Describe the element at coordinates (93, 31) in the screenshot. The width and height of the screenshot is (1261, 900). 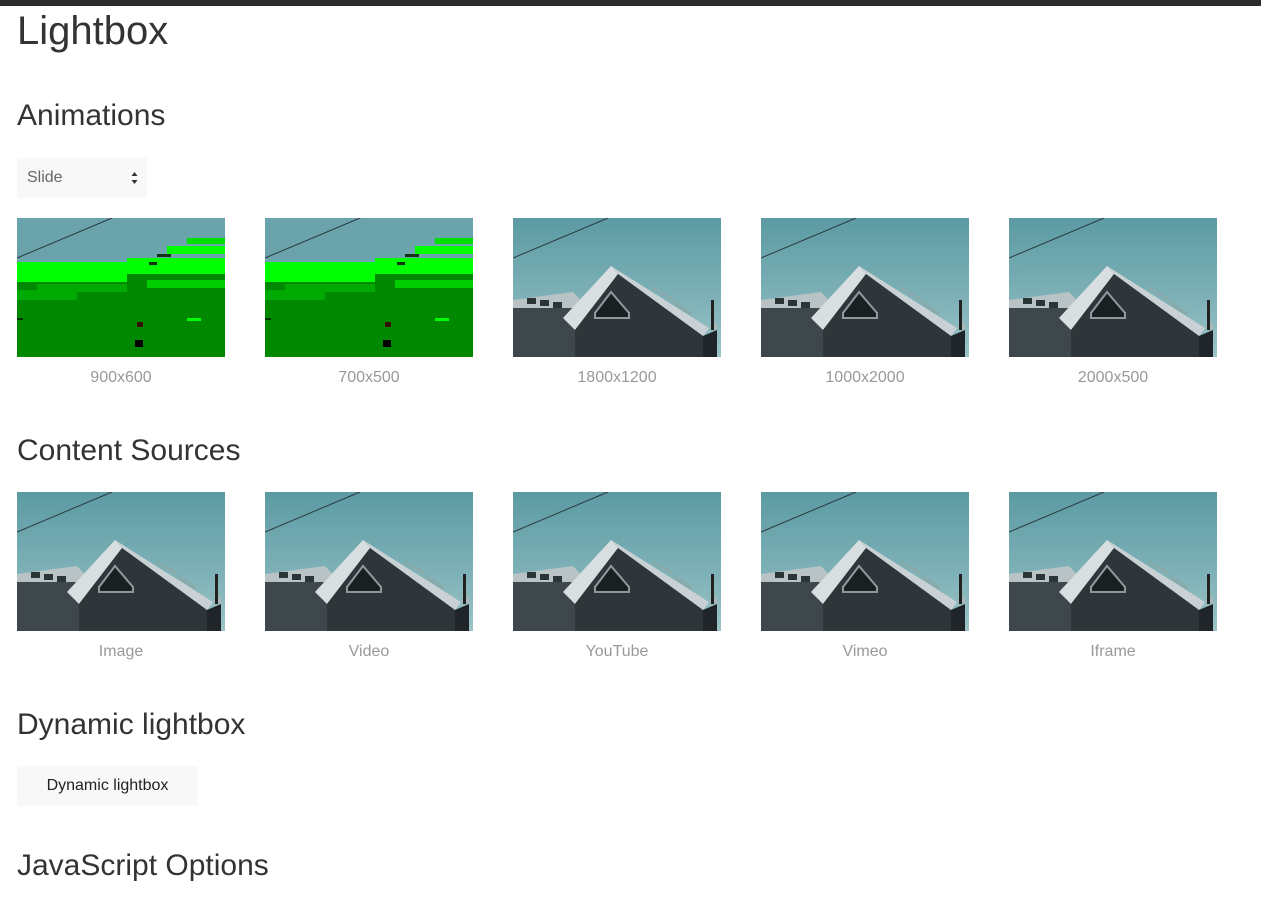
I see `page-title: Lightbox` at that location.